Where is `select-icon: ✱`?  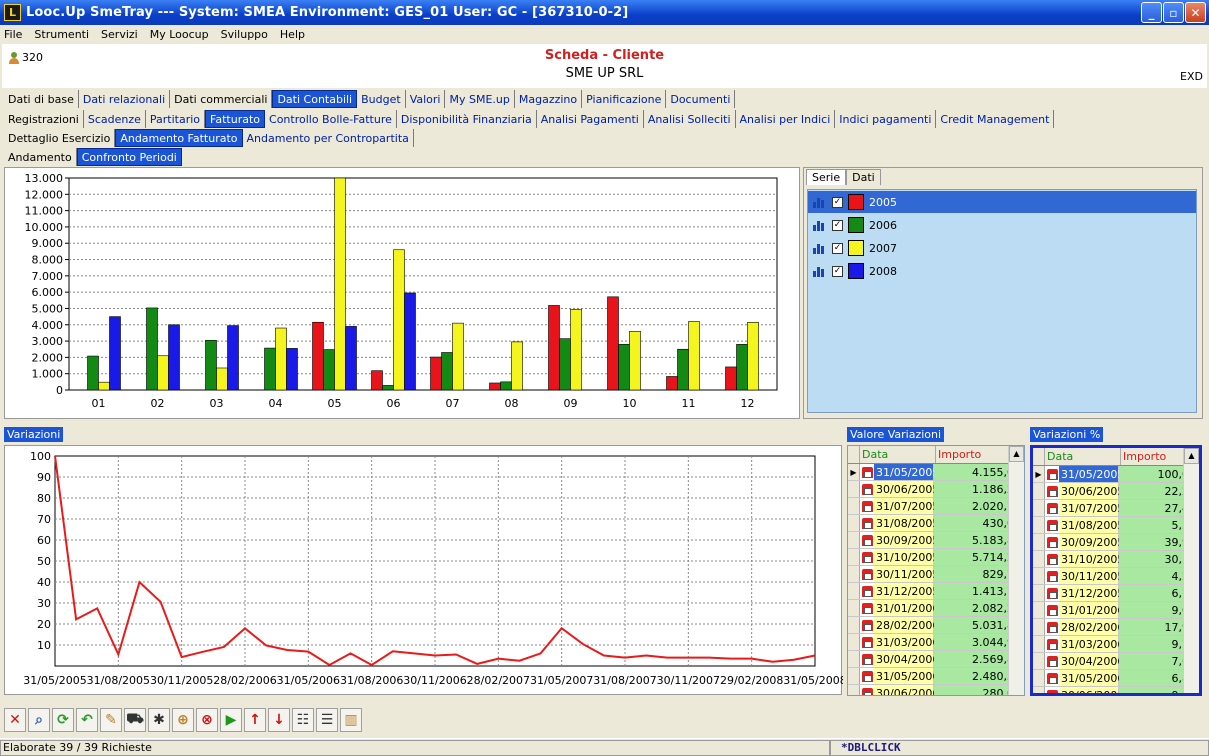
select-icon: ✱ is located at coordinates (159, 720).